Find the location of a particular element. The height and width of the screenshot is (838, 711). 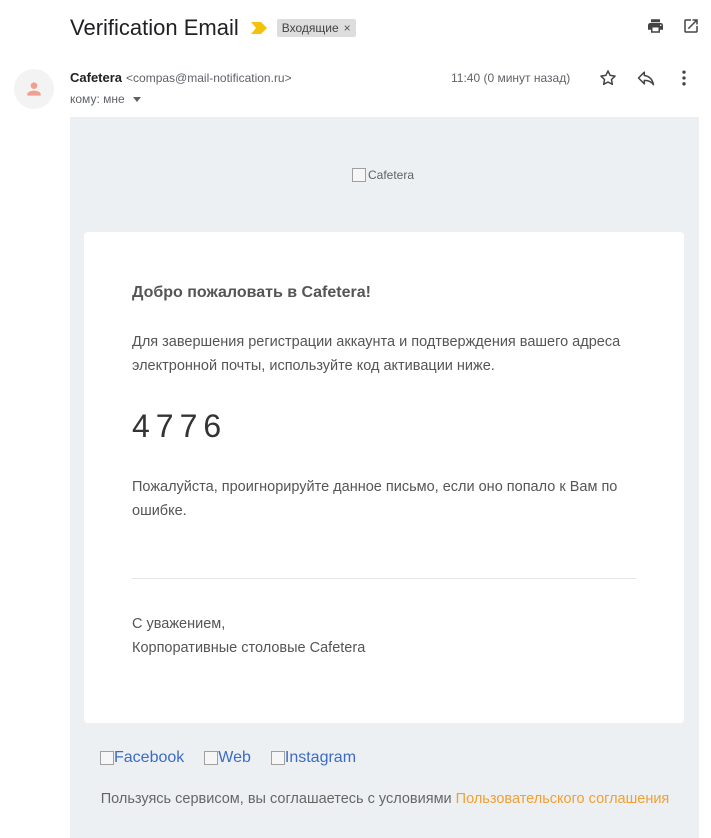

subject-row: Verification Email Входящие × is located at coordinates (385, 28).